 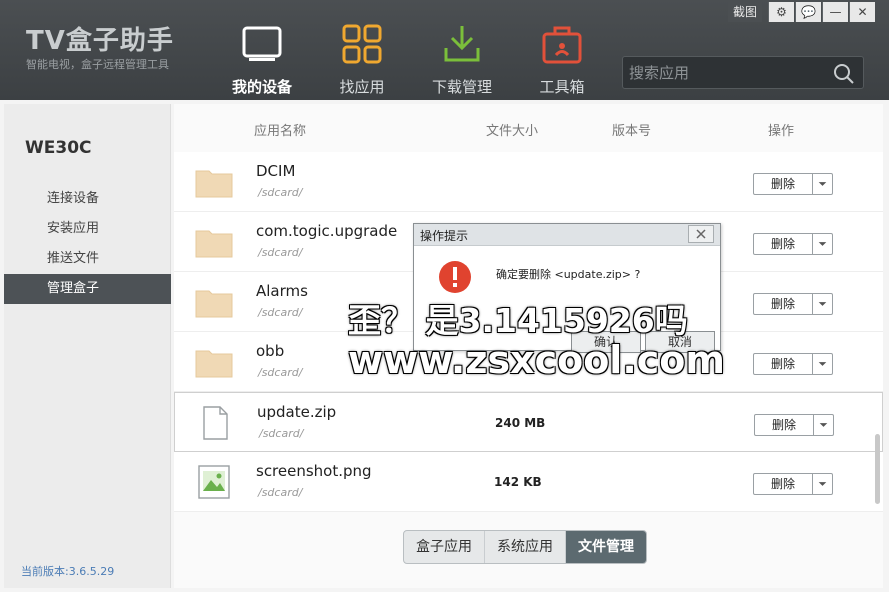 I want to click on file-name: Alarms, so click(x=282, y=291).